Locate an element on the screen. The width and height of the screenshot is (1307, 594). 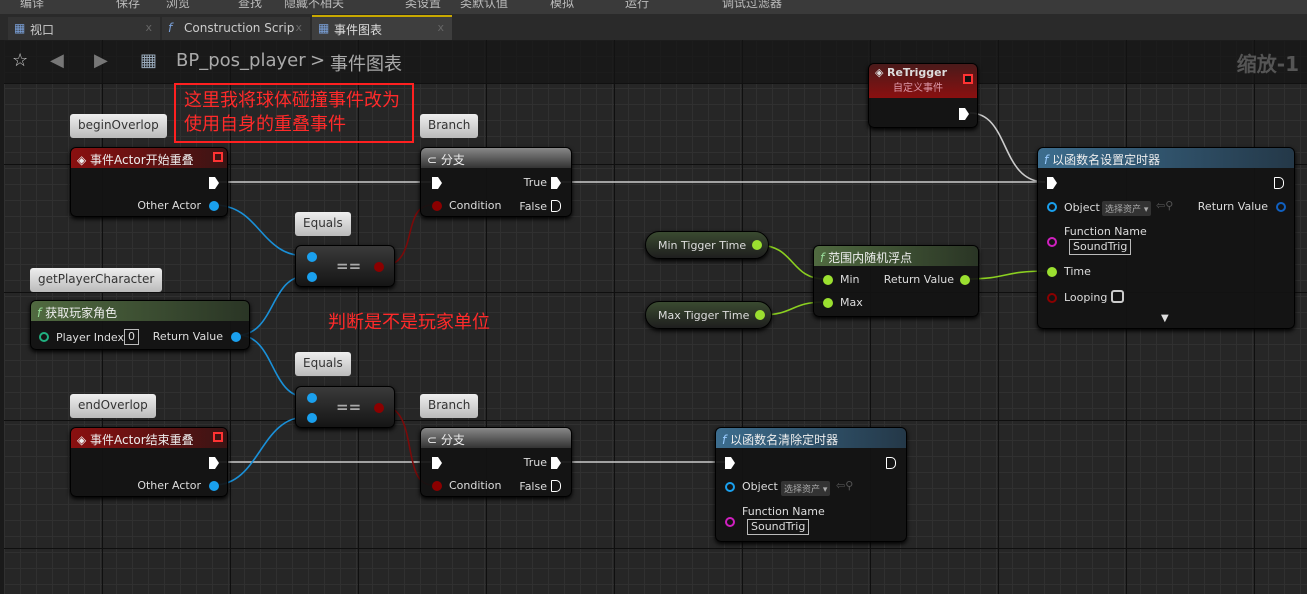
event-end-overlap-node: ◈ 事件Actor结束重叠 Other Actor is located at coordinates (149, 462).